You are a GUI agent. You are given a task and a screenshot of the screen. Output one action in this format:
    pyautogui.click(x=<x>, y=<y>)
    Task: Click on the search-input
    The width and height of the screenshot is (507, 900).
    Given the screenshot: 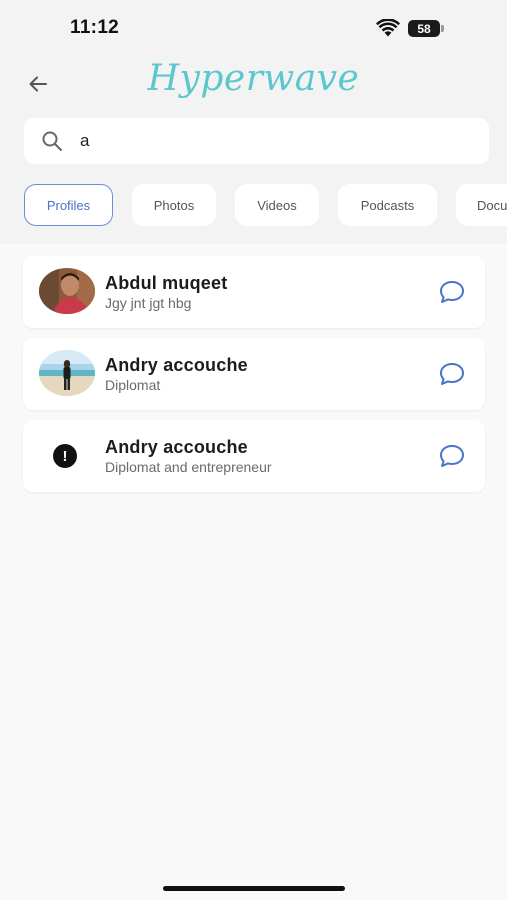 What is the action you would take?
    pyautogui.click(x=270, y=141)
    